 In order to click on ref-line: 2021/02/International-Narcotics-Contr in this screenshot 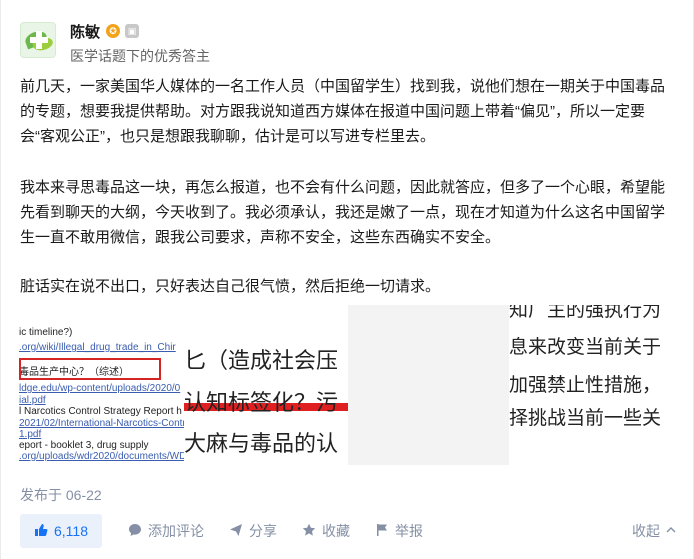, I will do `click(101, 423)`.